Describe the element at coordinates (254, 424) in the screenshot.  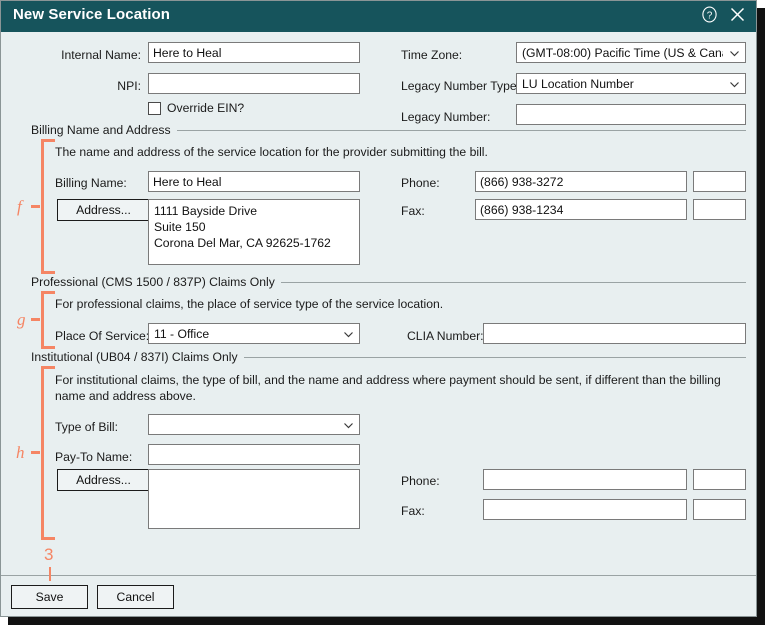
I see `type-of-bill-select` at that location.